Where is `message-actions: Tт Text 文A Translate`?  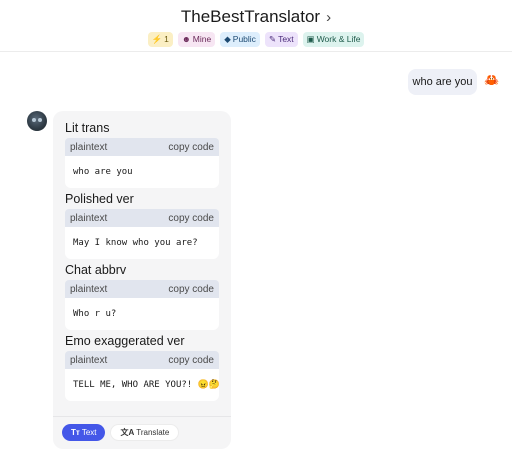 message-actions: Tт Text 文A Translate is located at coordinates (121, 432).